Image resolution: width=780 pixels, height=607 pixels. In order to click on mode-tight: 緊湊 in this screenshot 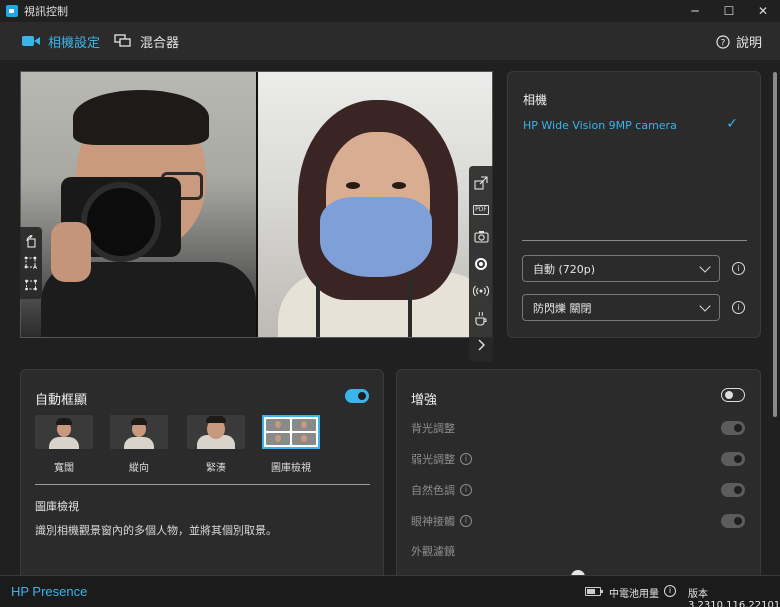, I will do `click(216, 444)`.